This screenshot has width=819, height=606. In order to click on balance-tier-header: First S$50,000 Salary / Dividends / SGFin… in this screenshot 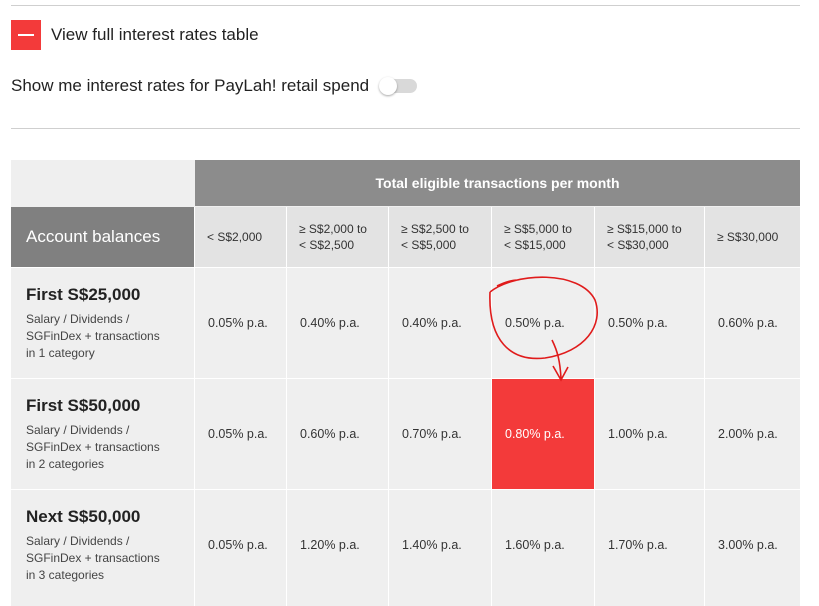, I will do `click(102, 434)`.